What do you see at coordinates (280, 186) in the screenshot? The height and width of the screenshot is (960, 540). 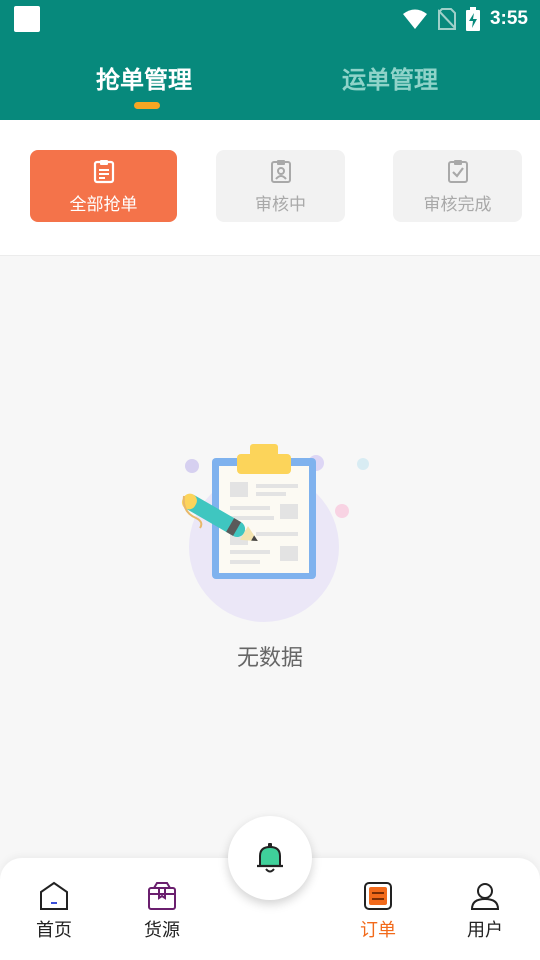 I see `filter-reviewing-button: 审核中` at bounding box center [280, 186].